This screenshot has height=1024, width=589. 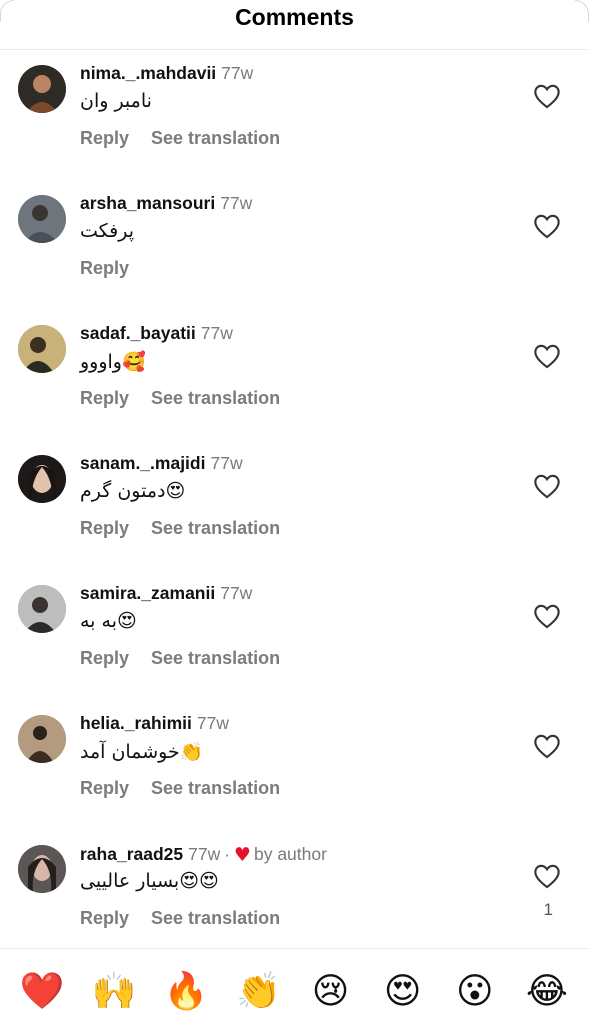 I want to click on comment-text: به به😍, so click(x=108, y=621).